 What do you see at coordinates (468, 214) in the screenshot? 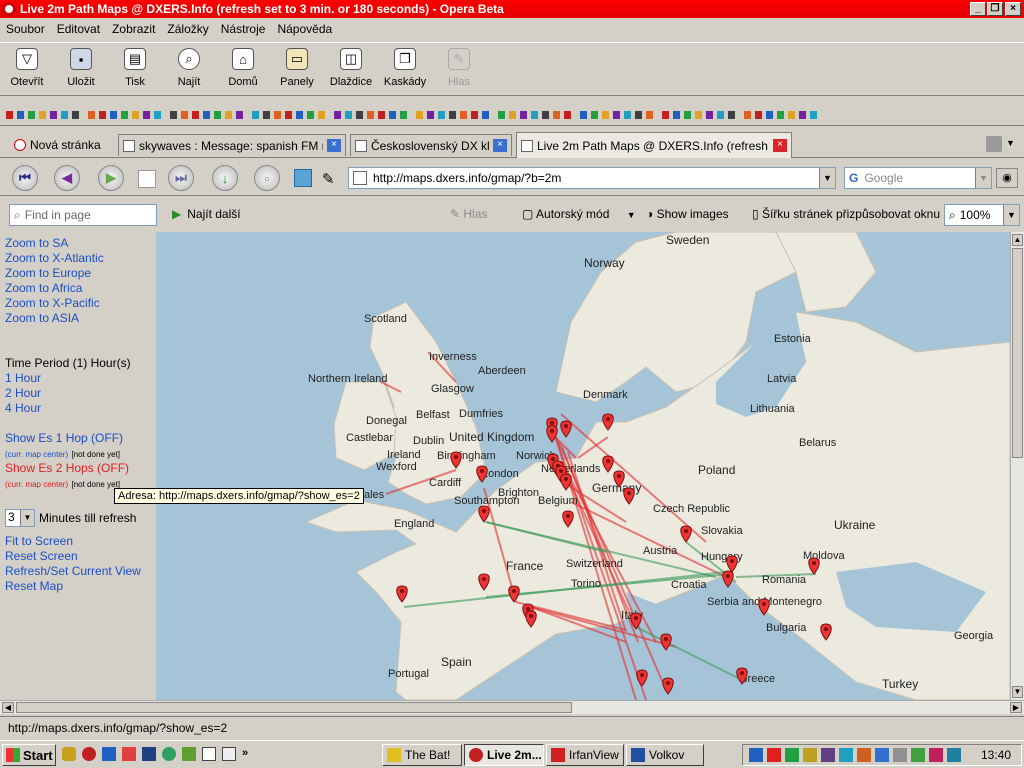
I see `voice-toggle: ✎ Hlas` at bounding box center [468, 214].